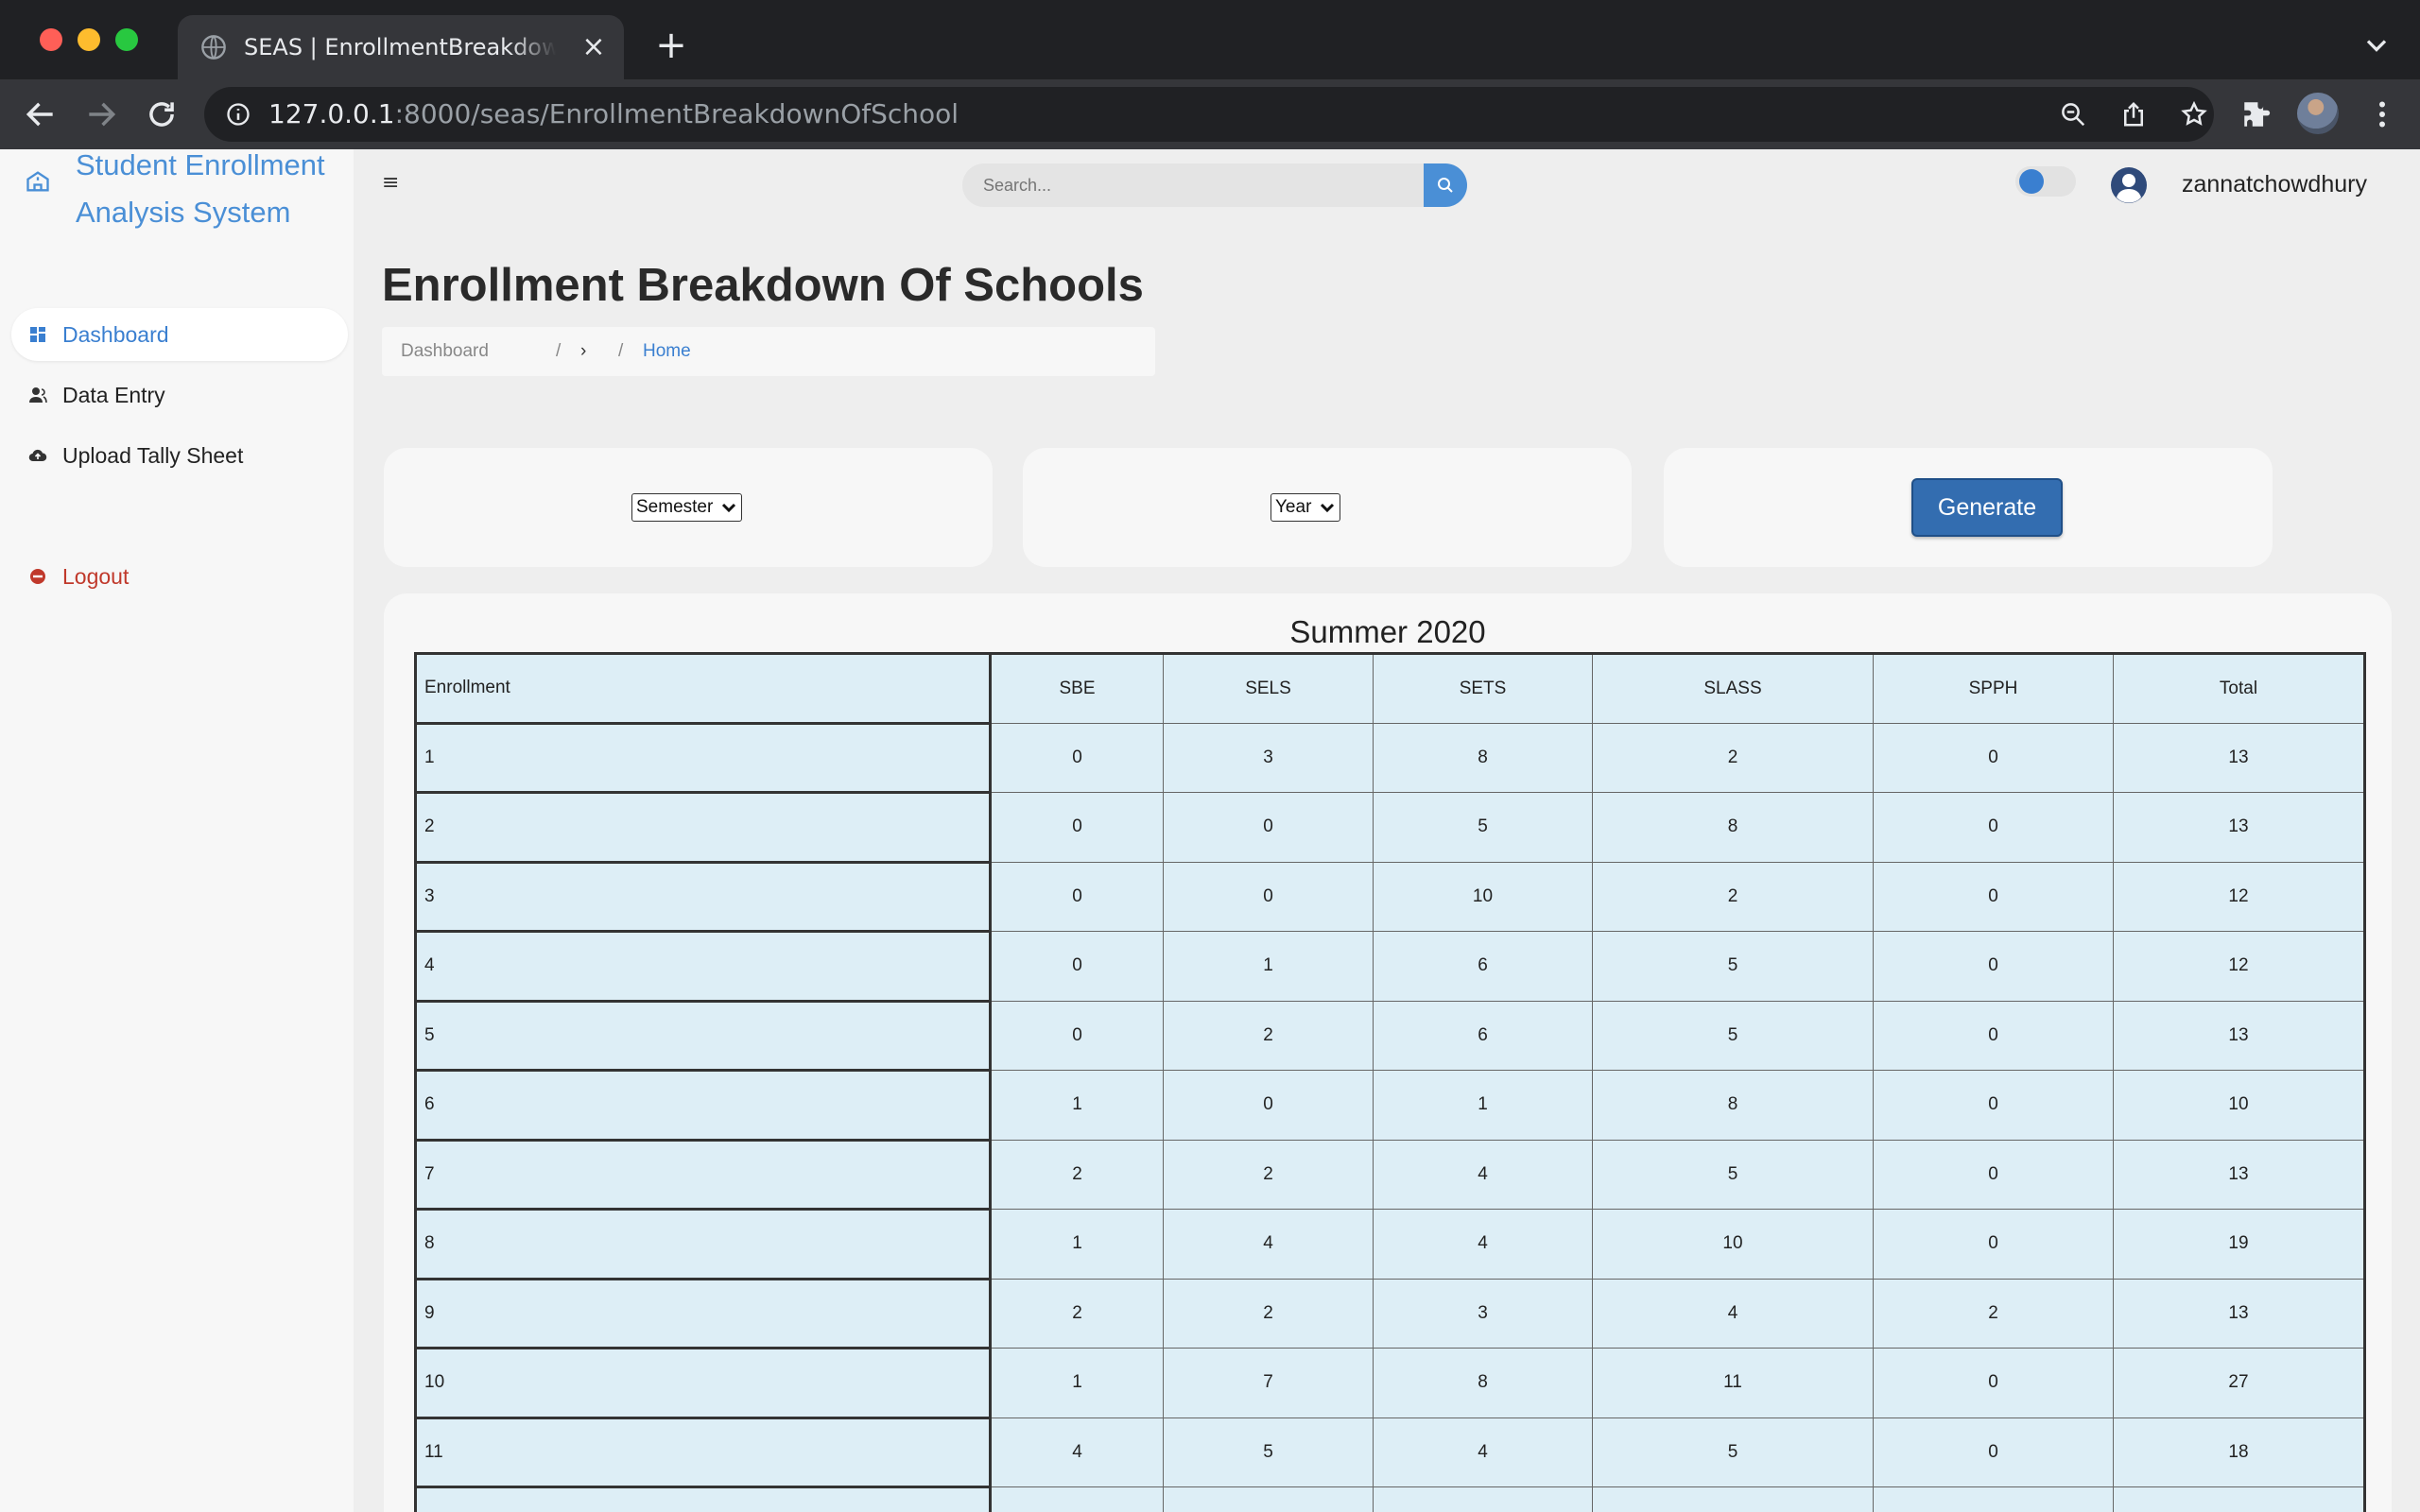  I want to click on zoom-icon, so click(2073, 114).